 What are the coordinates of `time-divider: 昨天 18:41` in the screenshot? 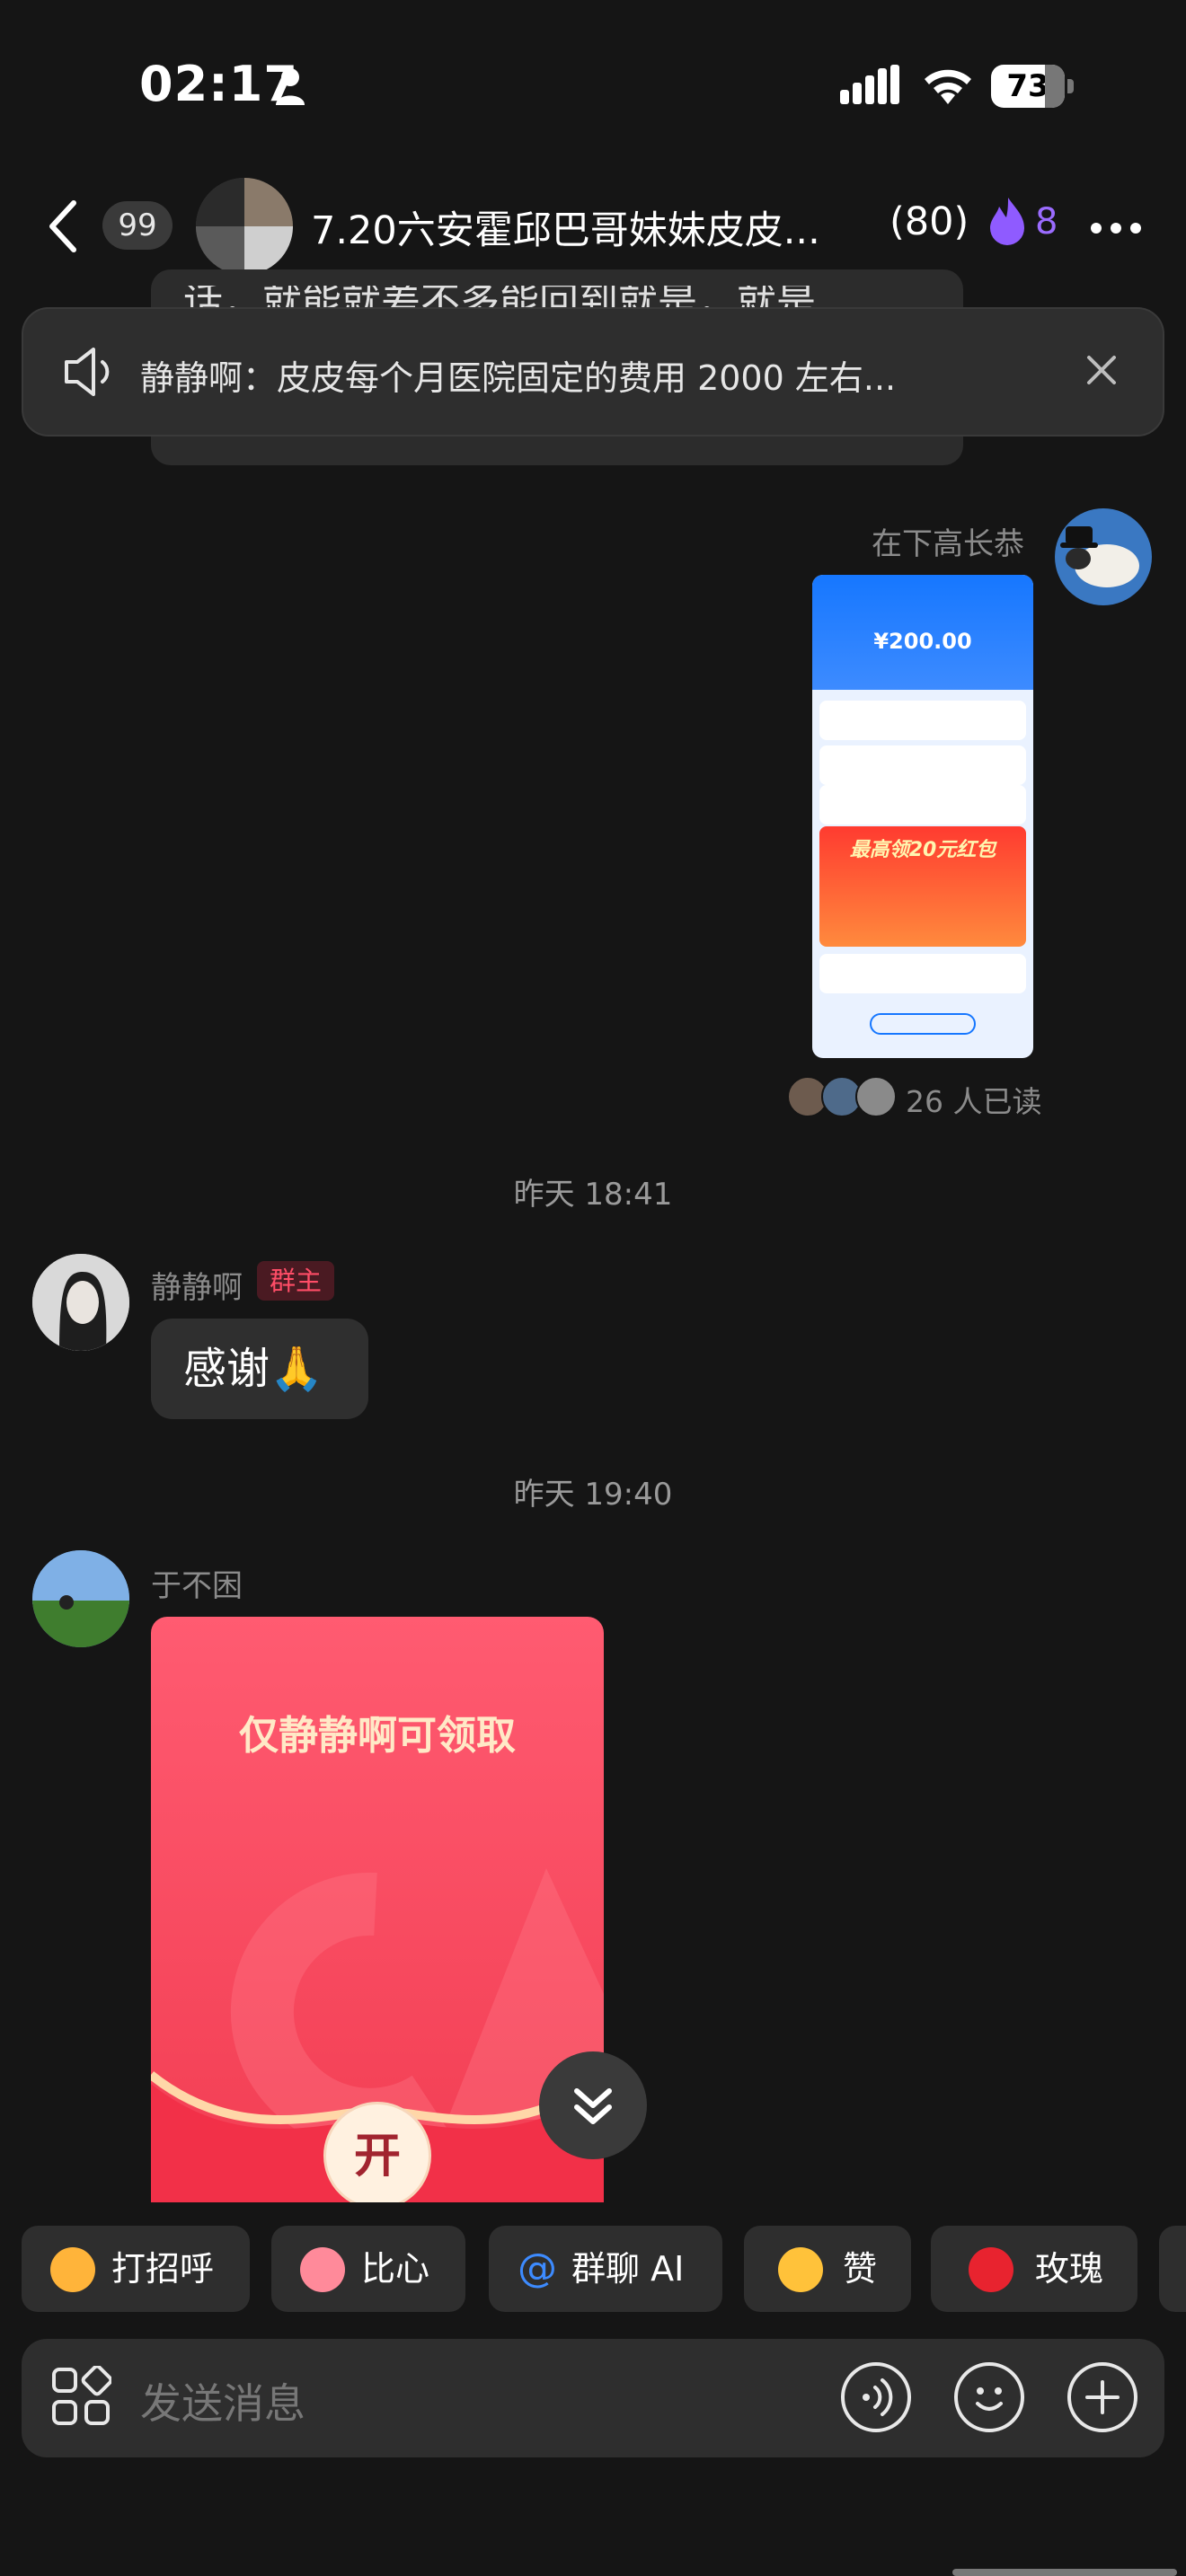 It's located at (593, 1195).